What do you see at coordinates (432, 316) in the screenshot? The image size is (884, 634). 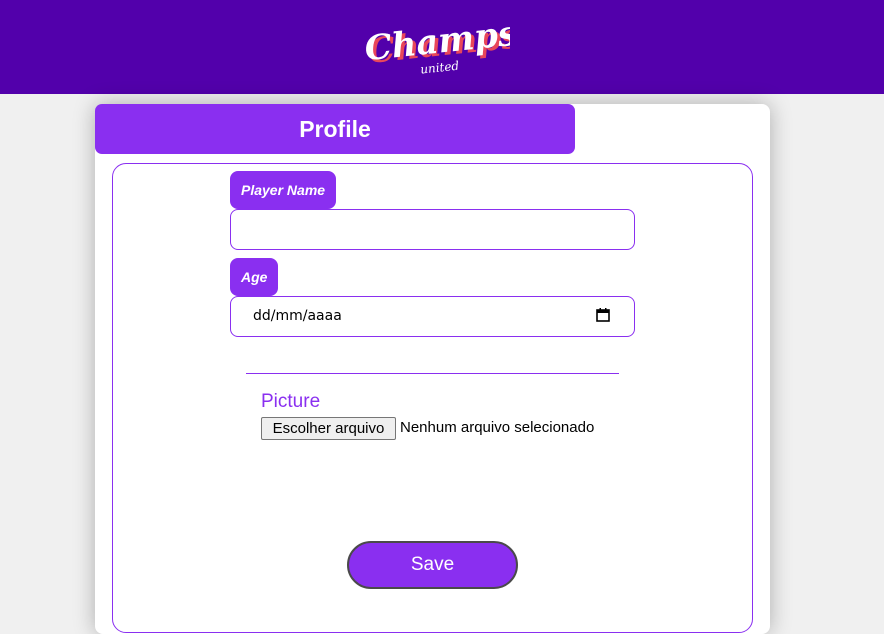 I see `age-date-input: dd/mm/aaaa` at bounding box center [432, 316].